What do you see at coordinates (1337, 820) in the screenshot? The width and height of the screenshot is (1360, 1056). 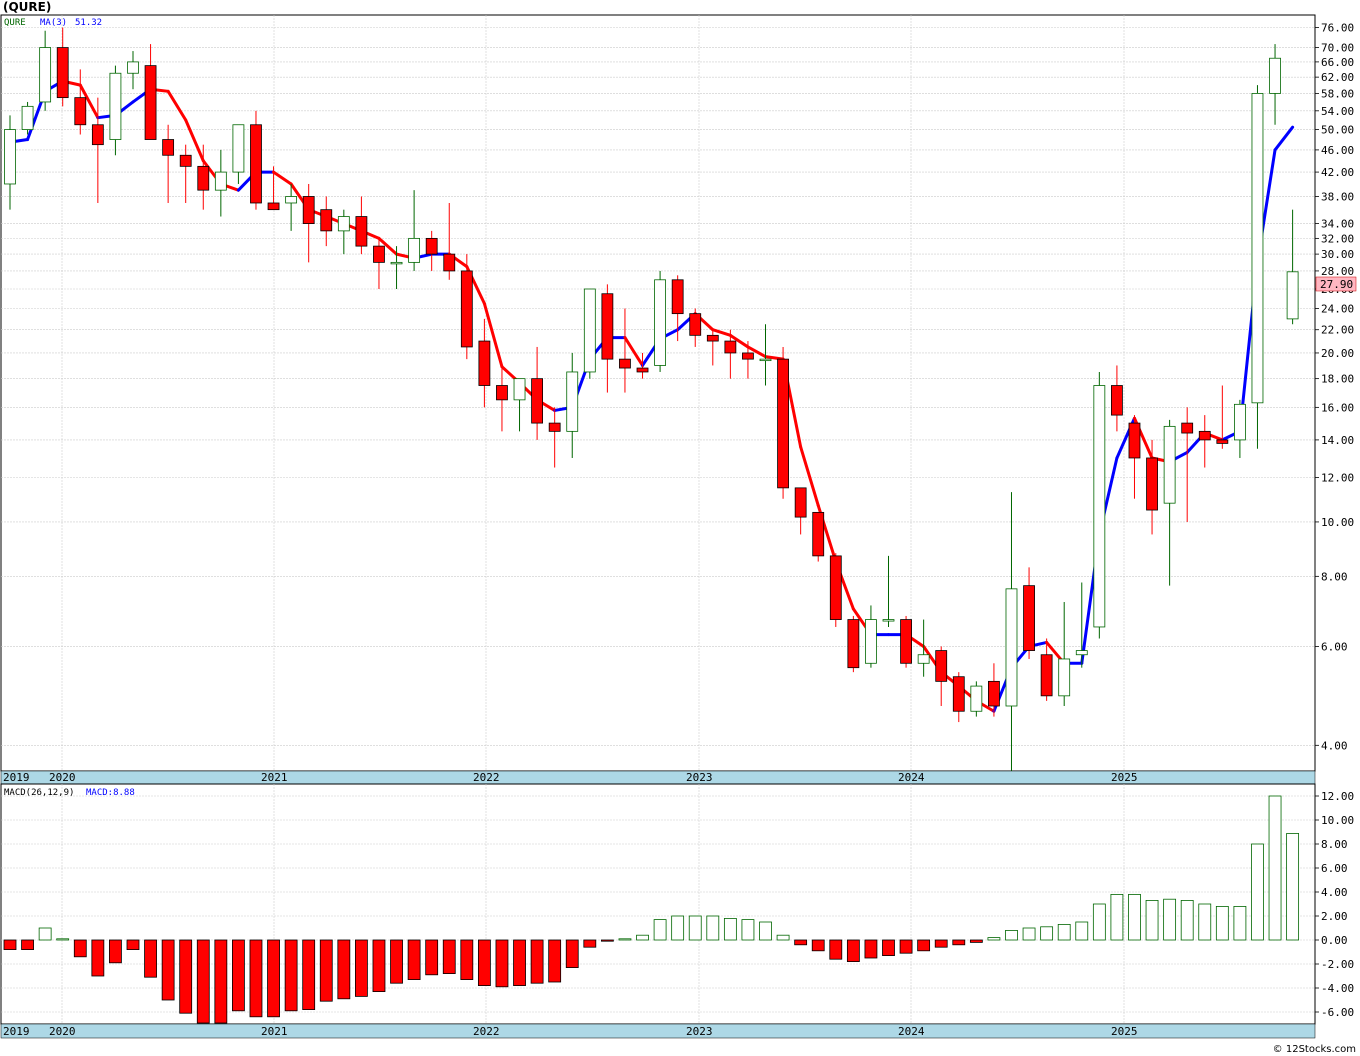 I see `macd-tick-label: 10.00` at bounding box center [1337, 820].